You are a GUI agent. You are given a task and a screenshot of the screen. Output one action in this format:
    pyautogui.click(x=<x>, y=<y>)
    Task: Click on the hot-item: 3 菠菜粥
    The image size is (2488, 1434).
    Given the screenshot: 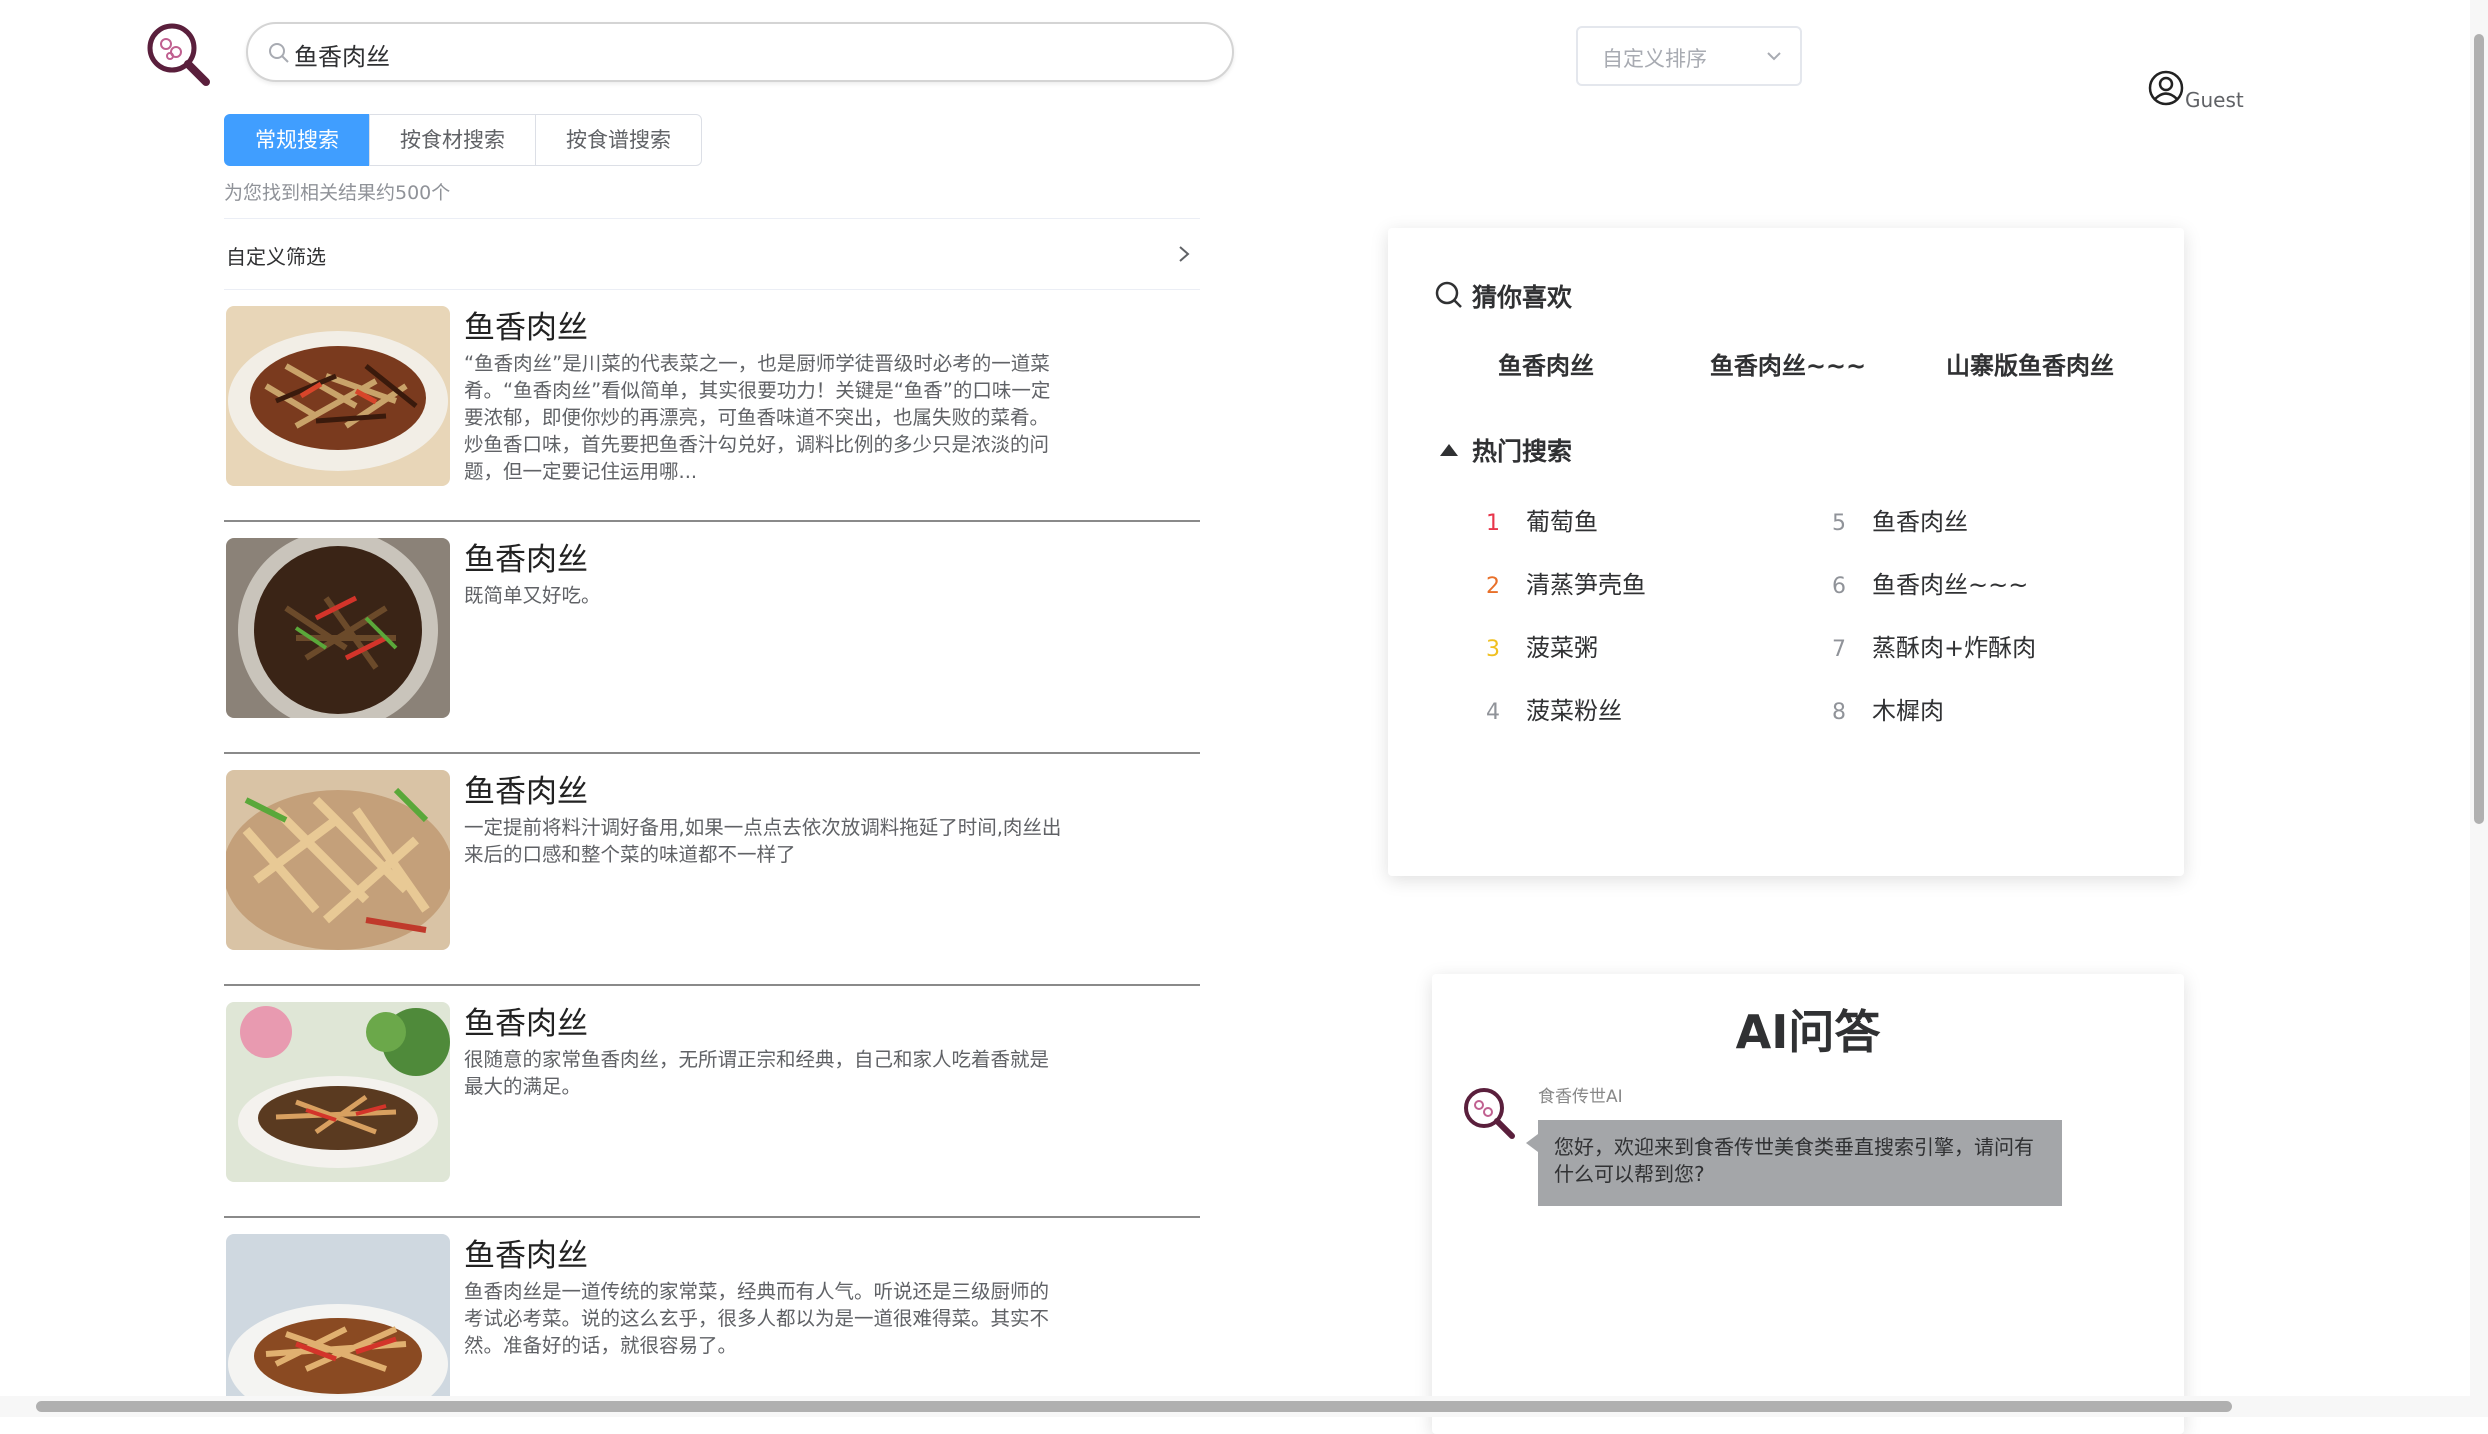 What is the action you would take?
    pyautogui.click(x=1542, y=645)
    